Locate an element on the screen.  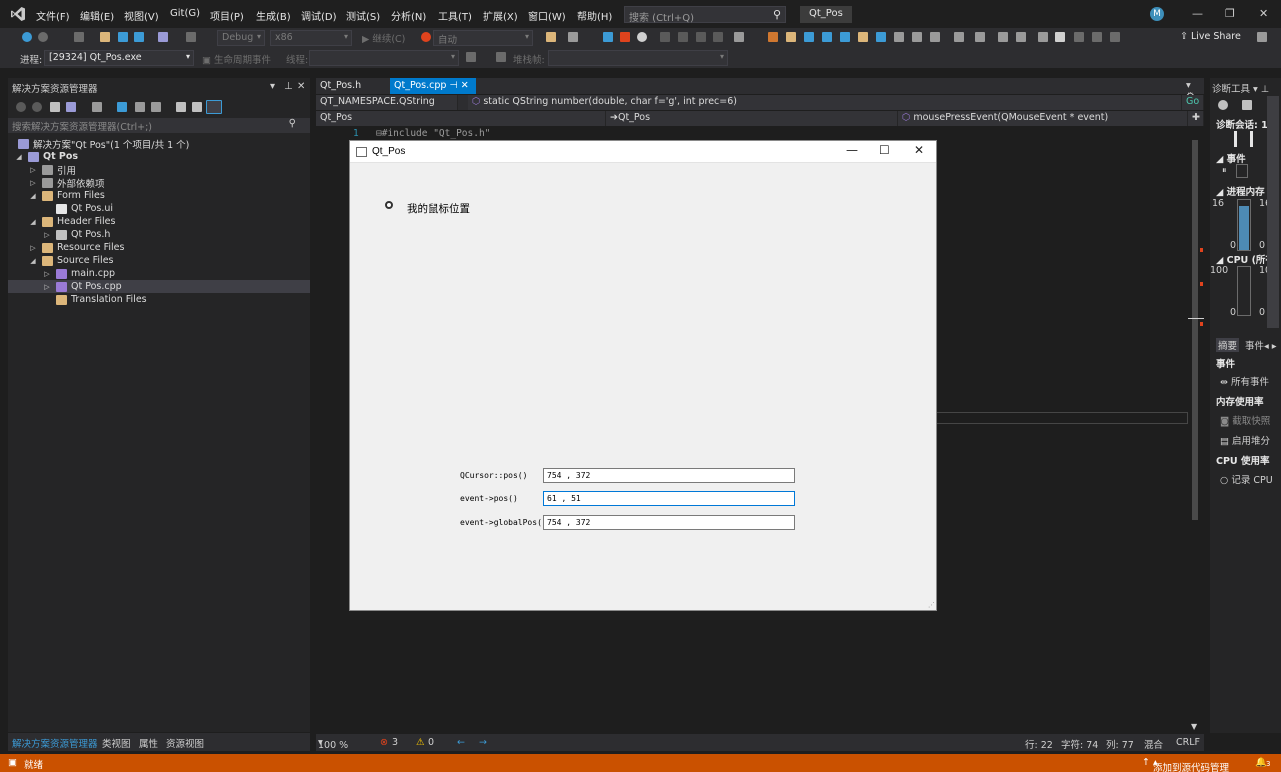
tree-item-external-deps: ▷ 外部依赖项 is located at coordinates (66, 183).